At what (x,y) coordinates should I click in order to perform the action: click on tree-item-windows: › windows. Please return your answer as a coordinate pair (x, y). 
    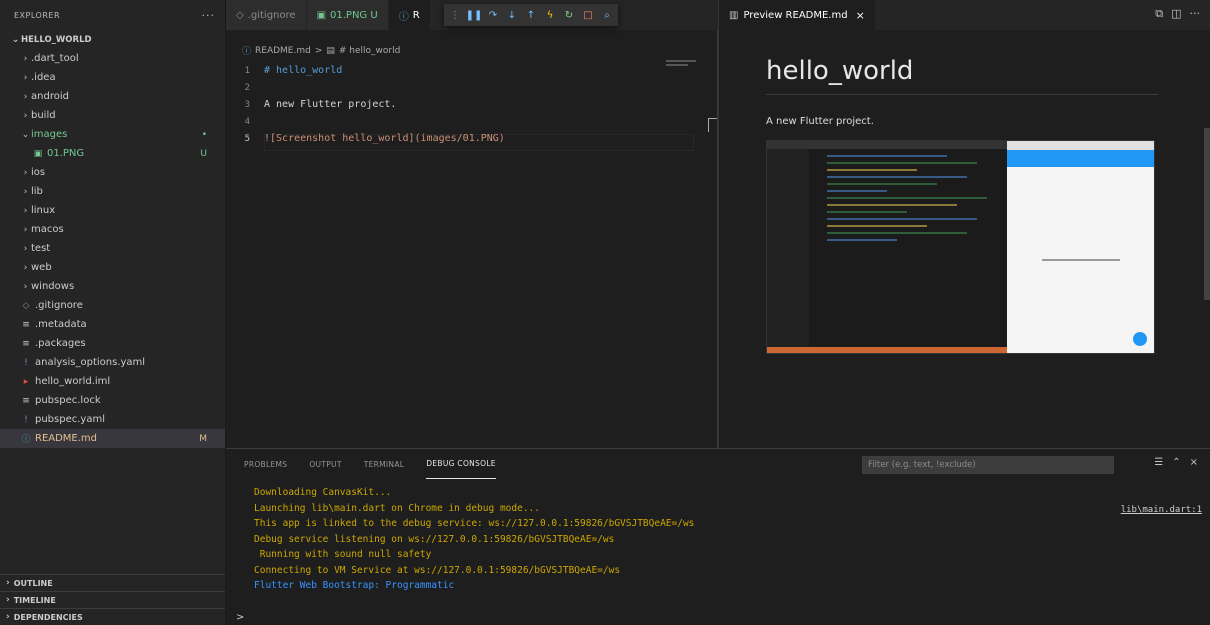
    Looking at the image, I should click on (112, 286).